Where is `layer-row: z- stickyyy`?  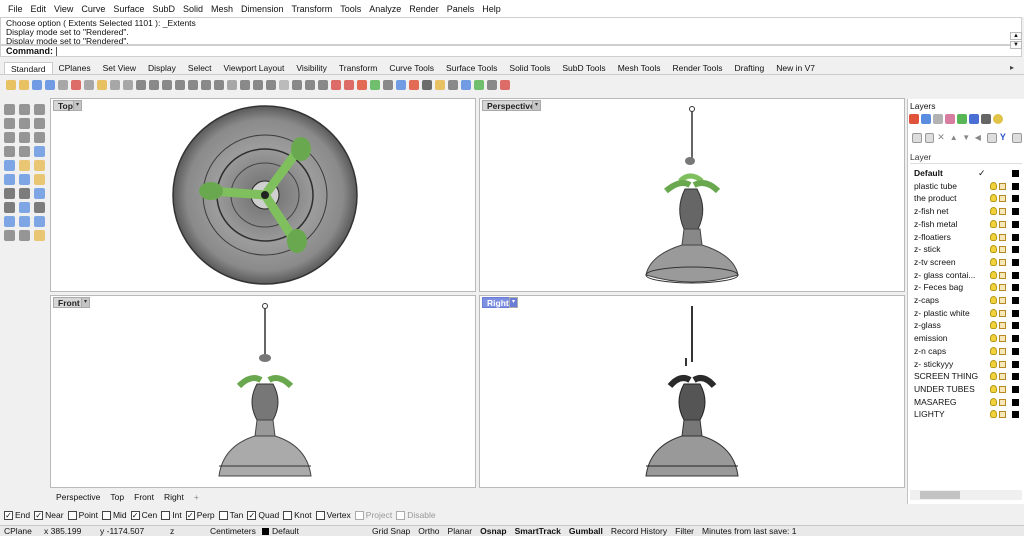
layer-row: z- stickyyy is located at coordinates (966, 364).